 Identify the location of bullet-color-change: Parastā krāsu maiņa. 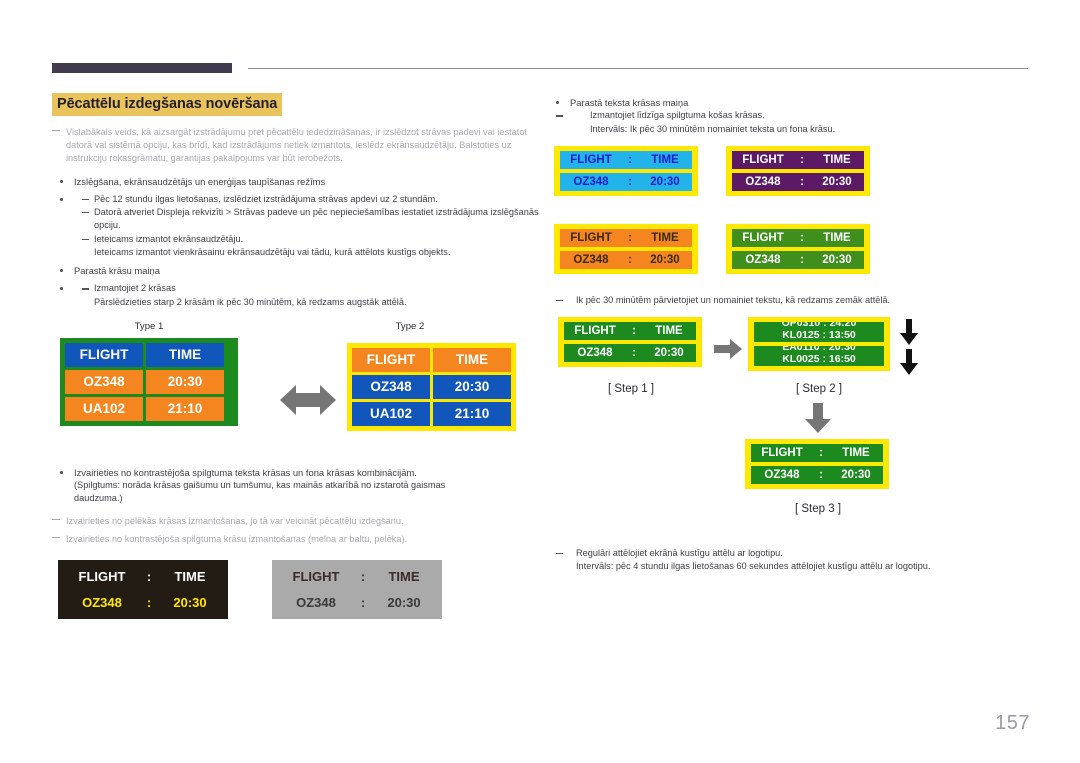
(297, 270).